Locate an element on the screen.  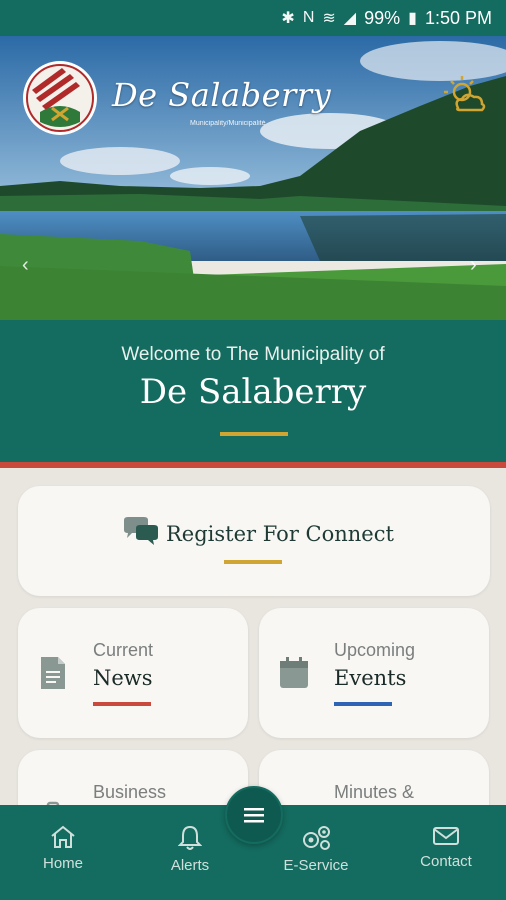
calendar-icon is located at coordinates (294, 672).